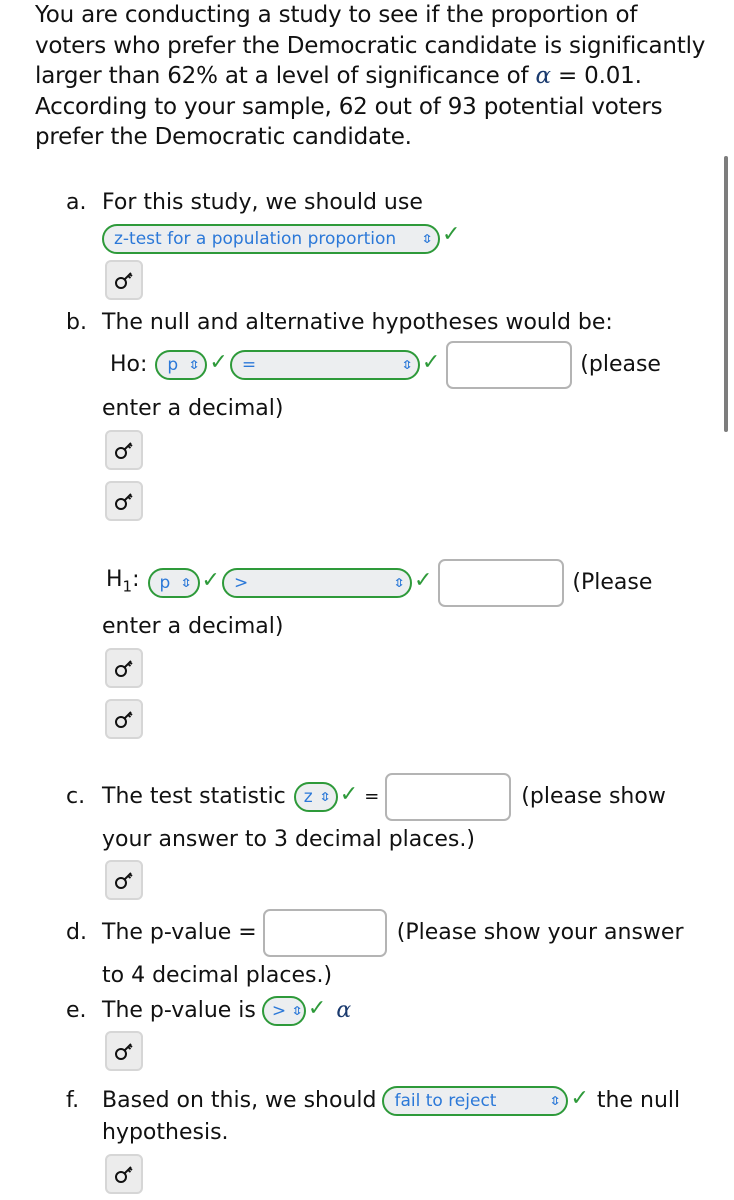 The width and height of the screenshot is (734, 1200). What do you see at coordinates (165, 583) in the screenshot?
I see `h1-parameter-value: p` at bounding box center [165, 583].